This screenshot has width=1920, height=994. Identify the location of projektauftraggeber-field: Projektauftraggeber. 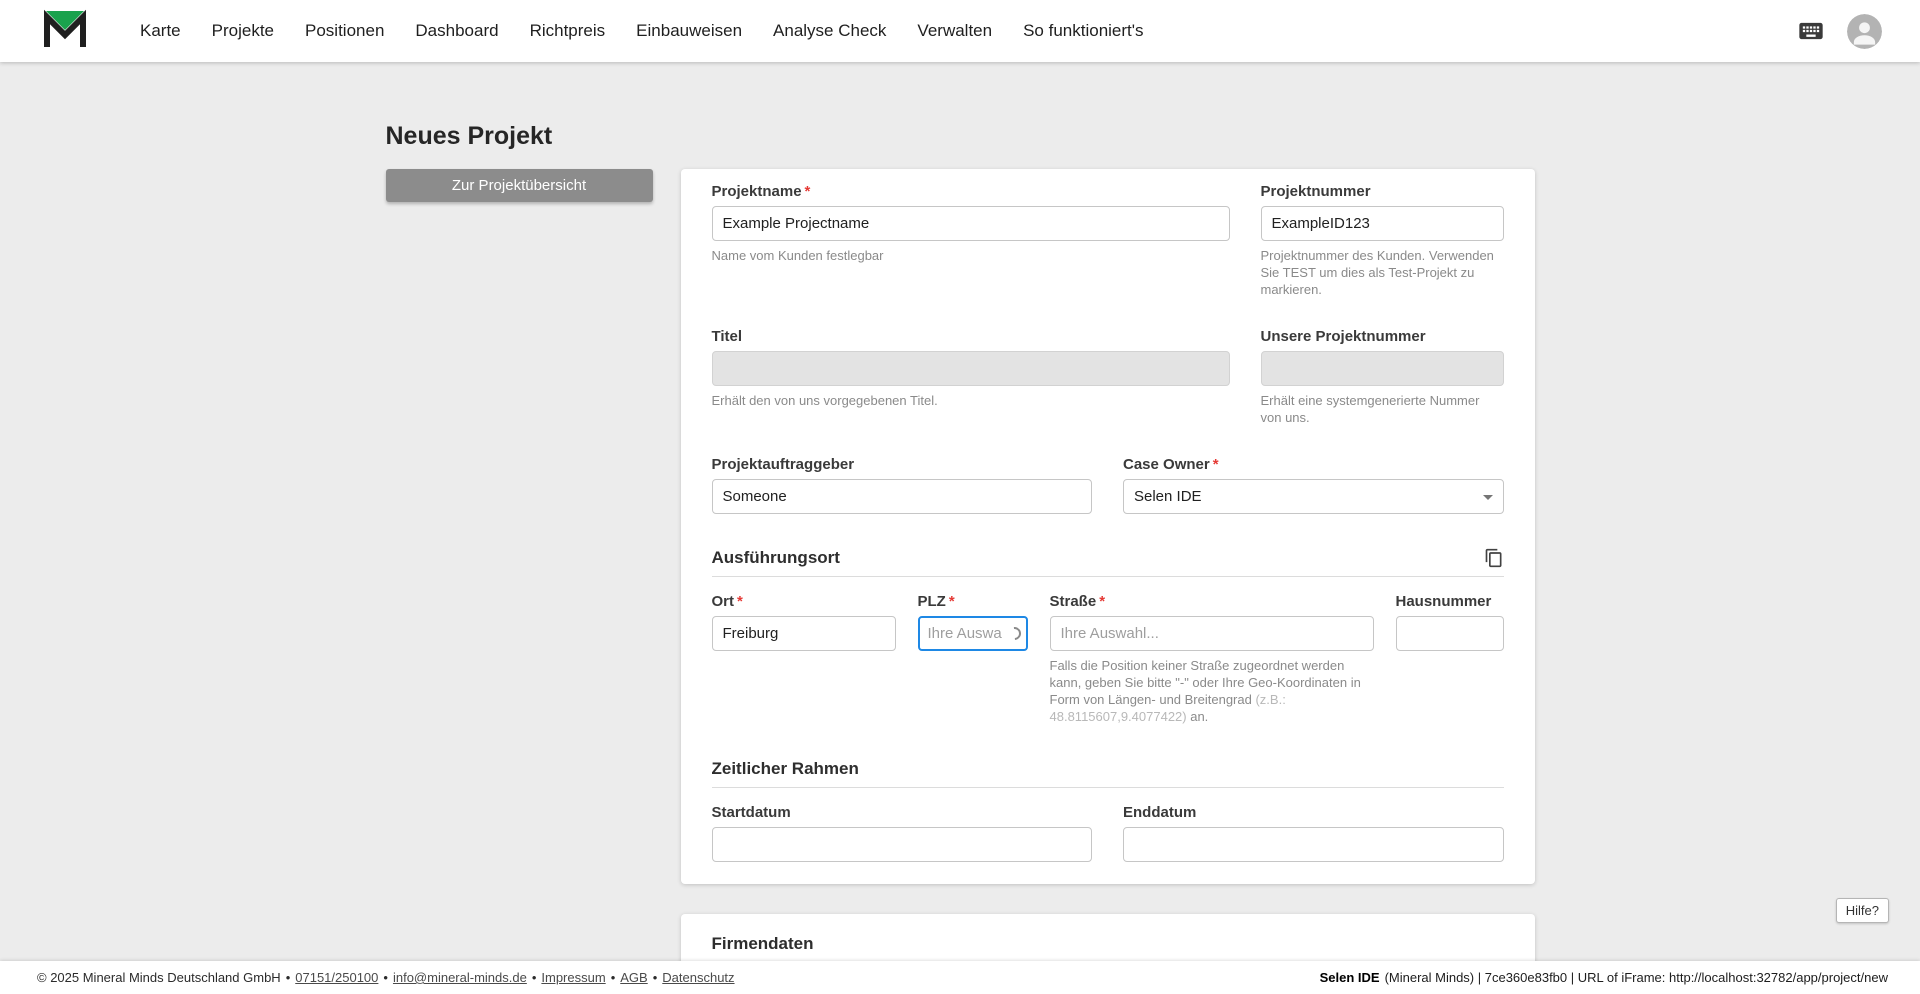
(901, 485).